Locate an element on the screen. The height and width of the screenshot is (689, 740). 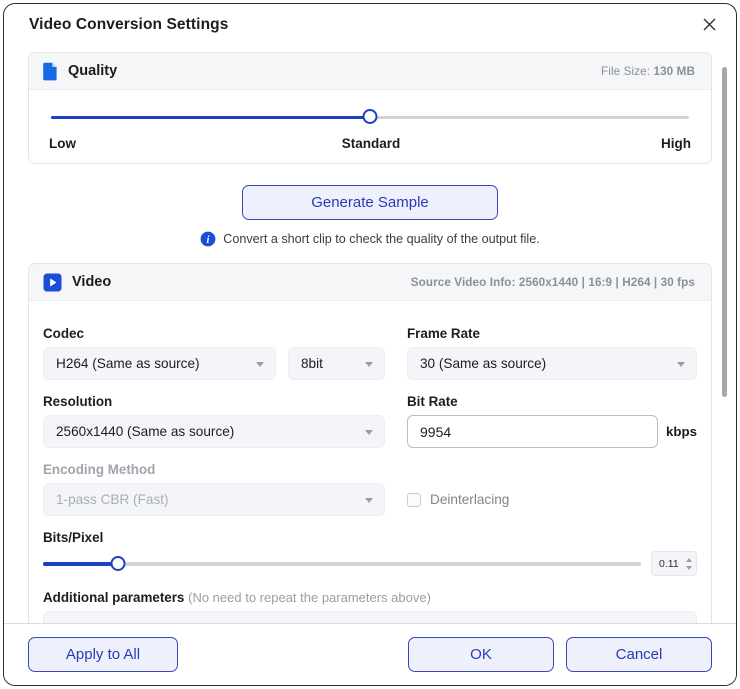
frame-rate-field: Frame Rate 30 (Same as source) is located at coordinates (552, 353).